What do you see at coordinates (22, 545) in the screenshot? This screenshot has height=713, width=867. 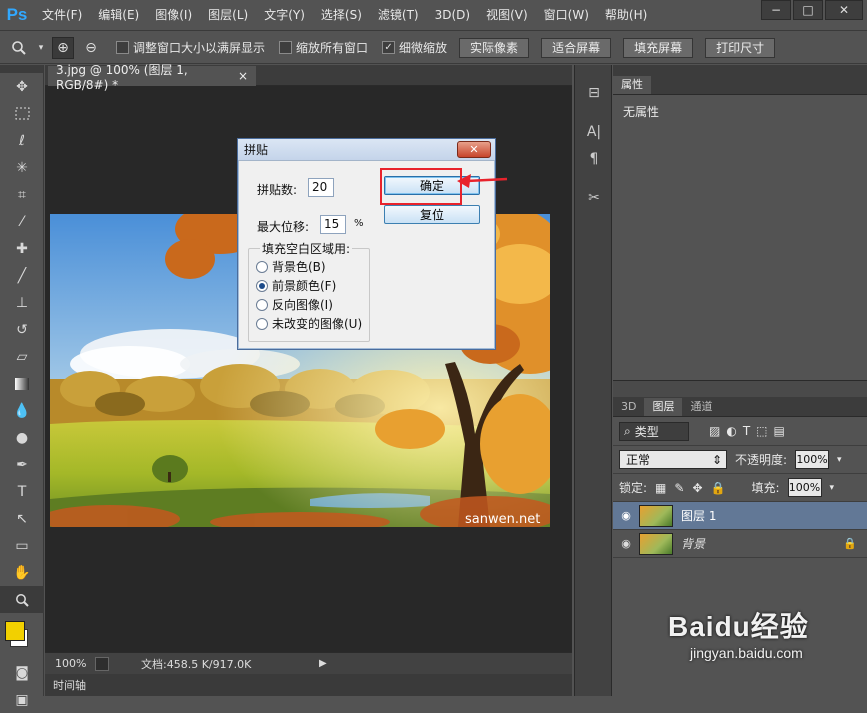 I see `rectangle-tool-icon: ▭` at bounding box center [22, 545].